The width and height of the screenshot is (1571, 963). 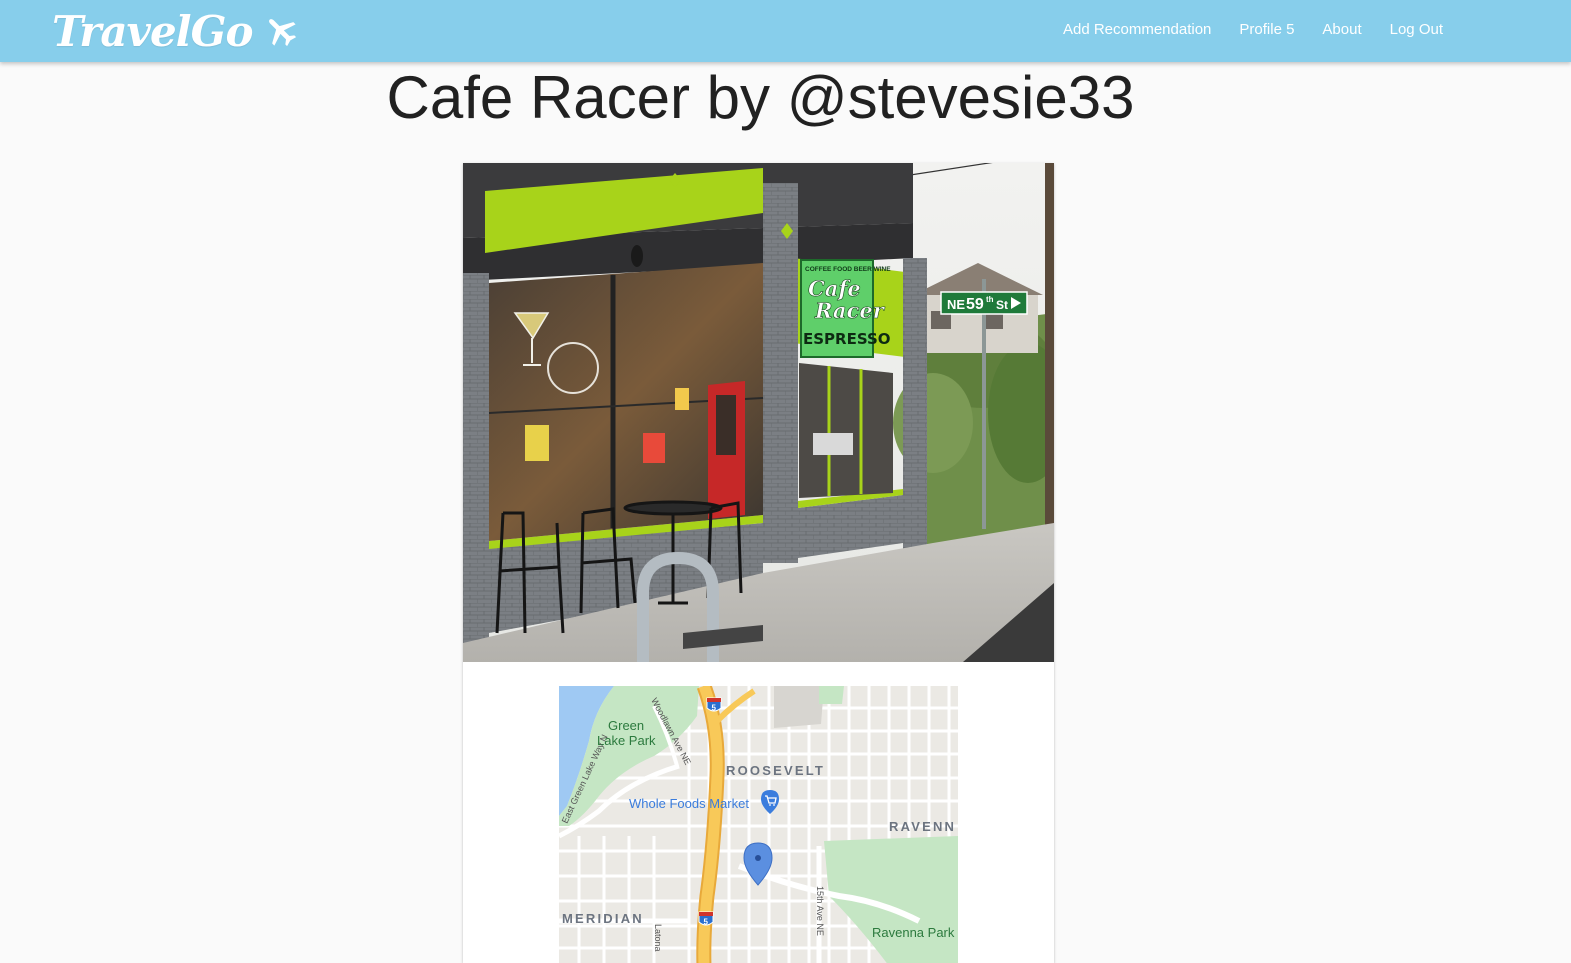 I want to click on nav-log-out: Log Out, so click(x=1416, y=30).